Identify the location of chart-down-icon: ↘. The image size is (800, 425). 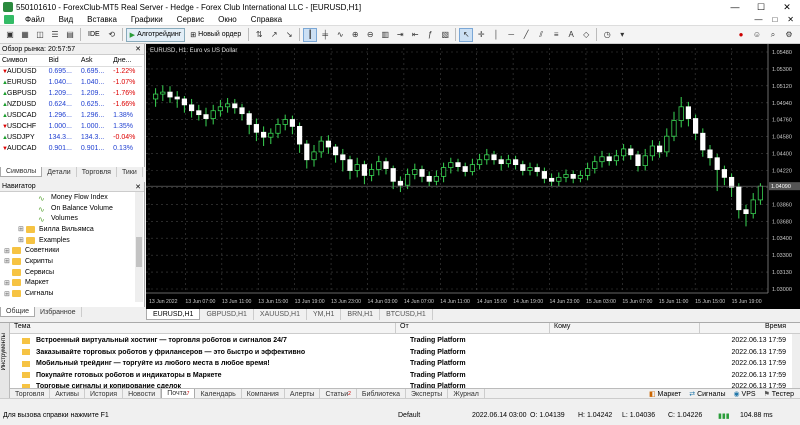
(289, 35).